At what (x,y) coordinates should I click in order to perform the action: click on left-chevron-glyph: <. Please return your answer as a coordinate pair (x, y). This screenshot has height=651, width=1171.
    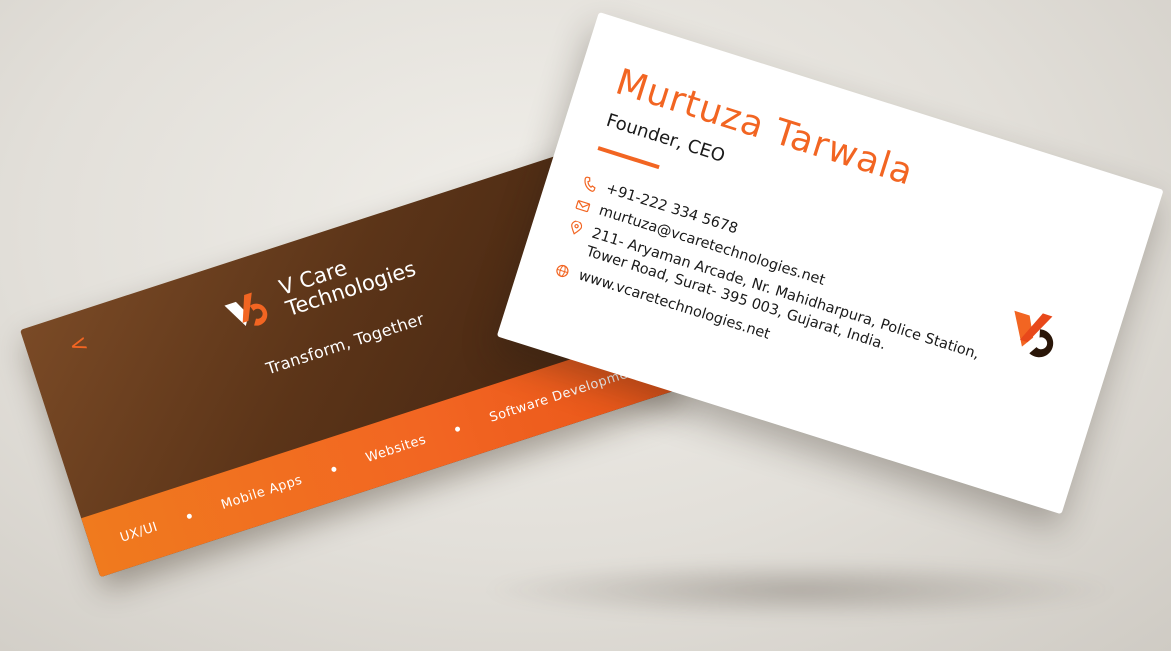
    Looking at the image, I should click on (79, 345).